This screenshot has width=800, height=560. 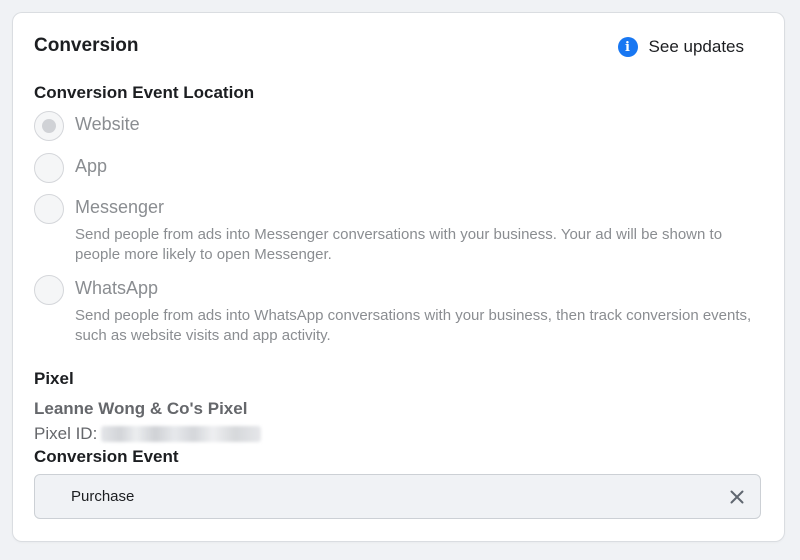 I want to click on option-app-label: App, so click(x=91, y=166).